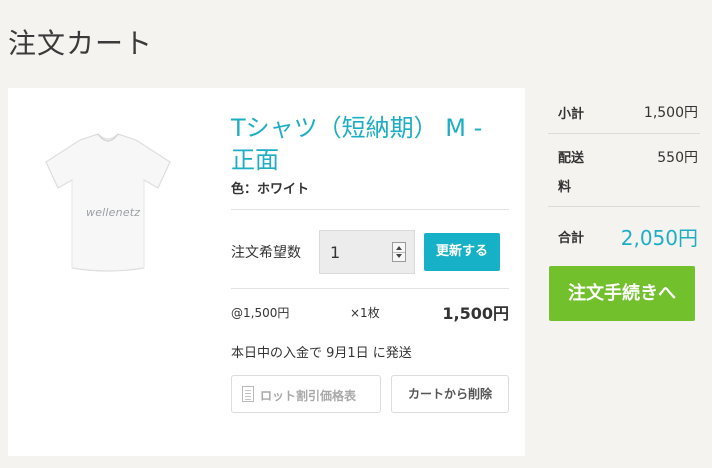  Describe the element at coordinates (475, 313) in the screenshot. I see `line-total: 1,500円` at that location.